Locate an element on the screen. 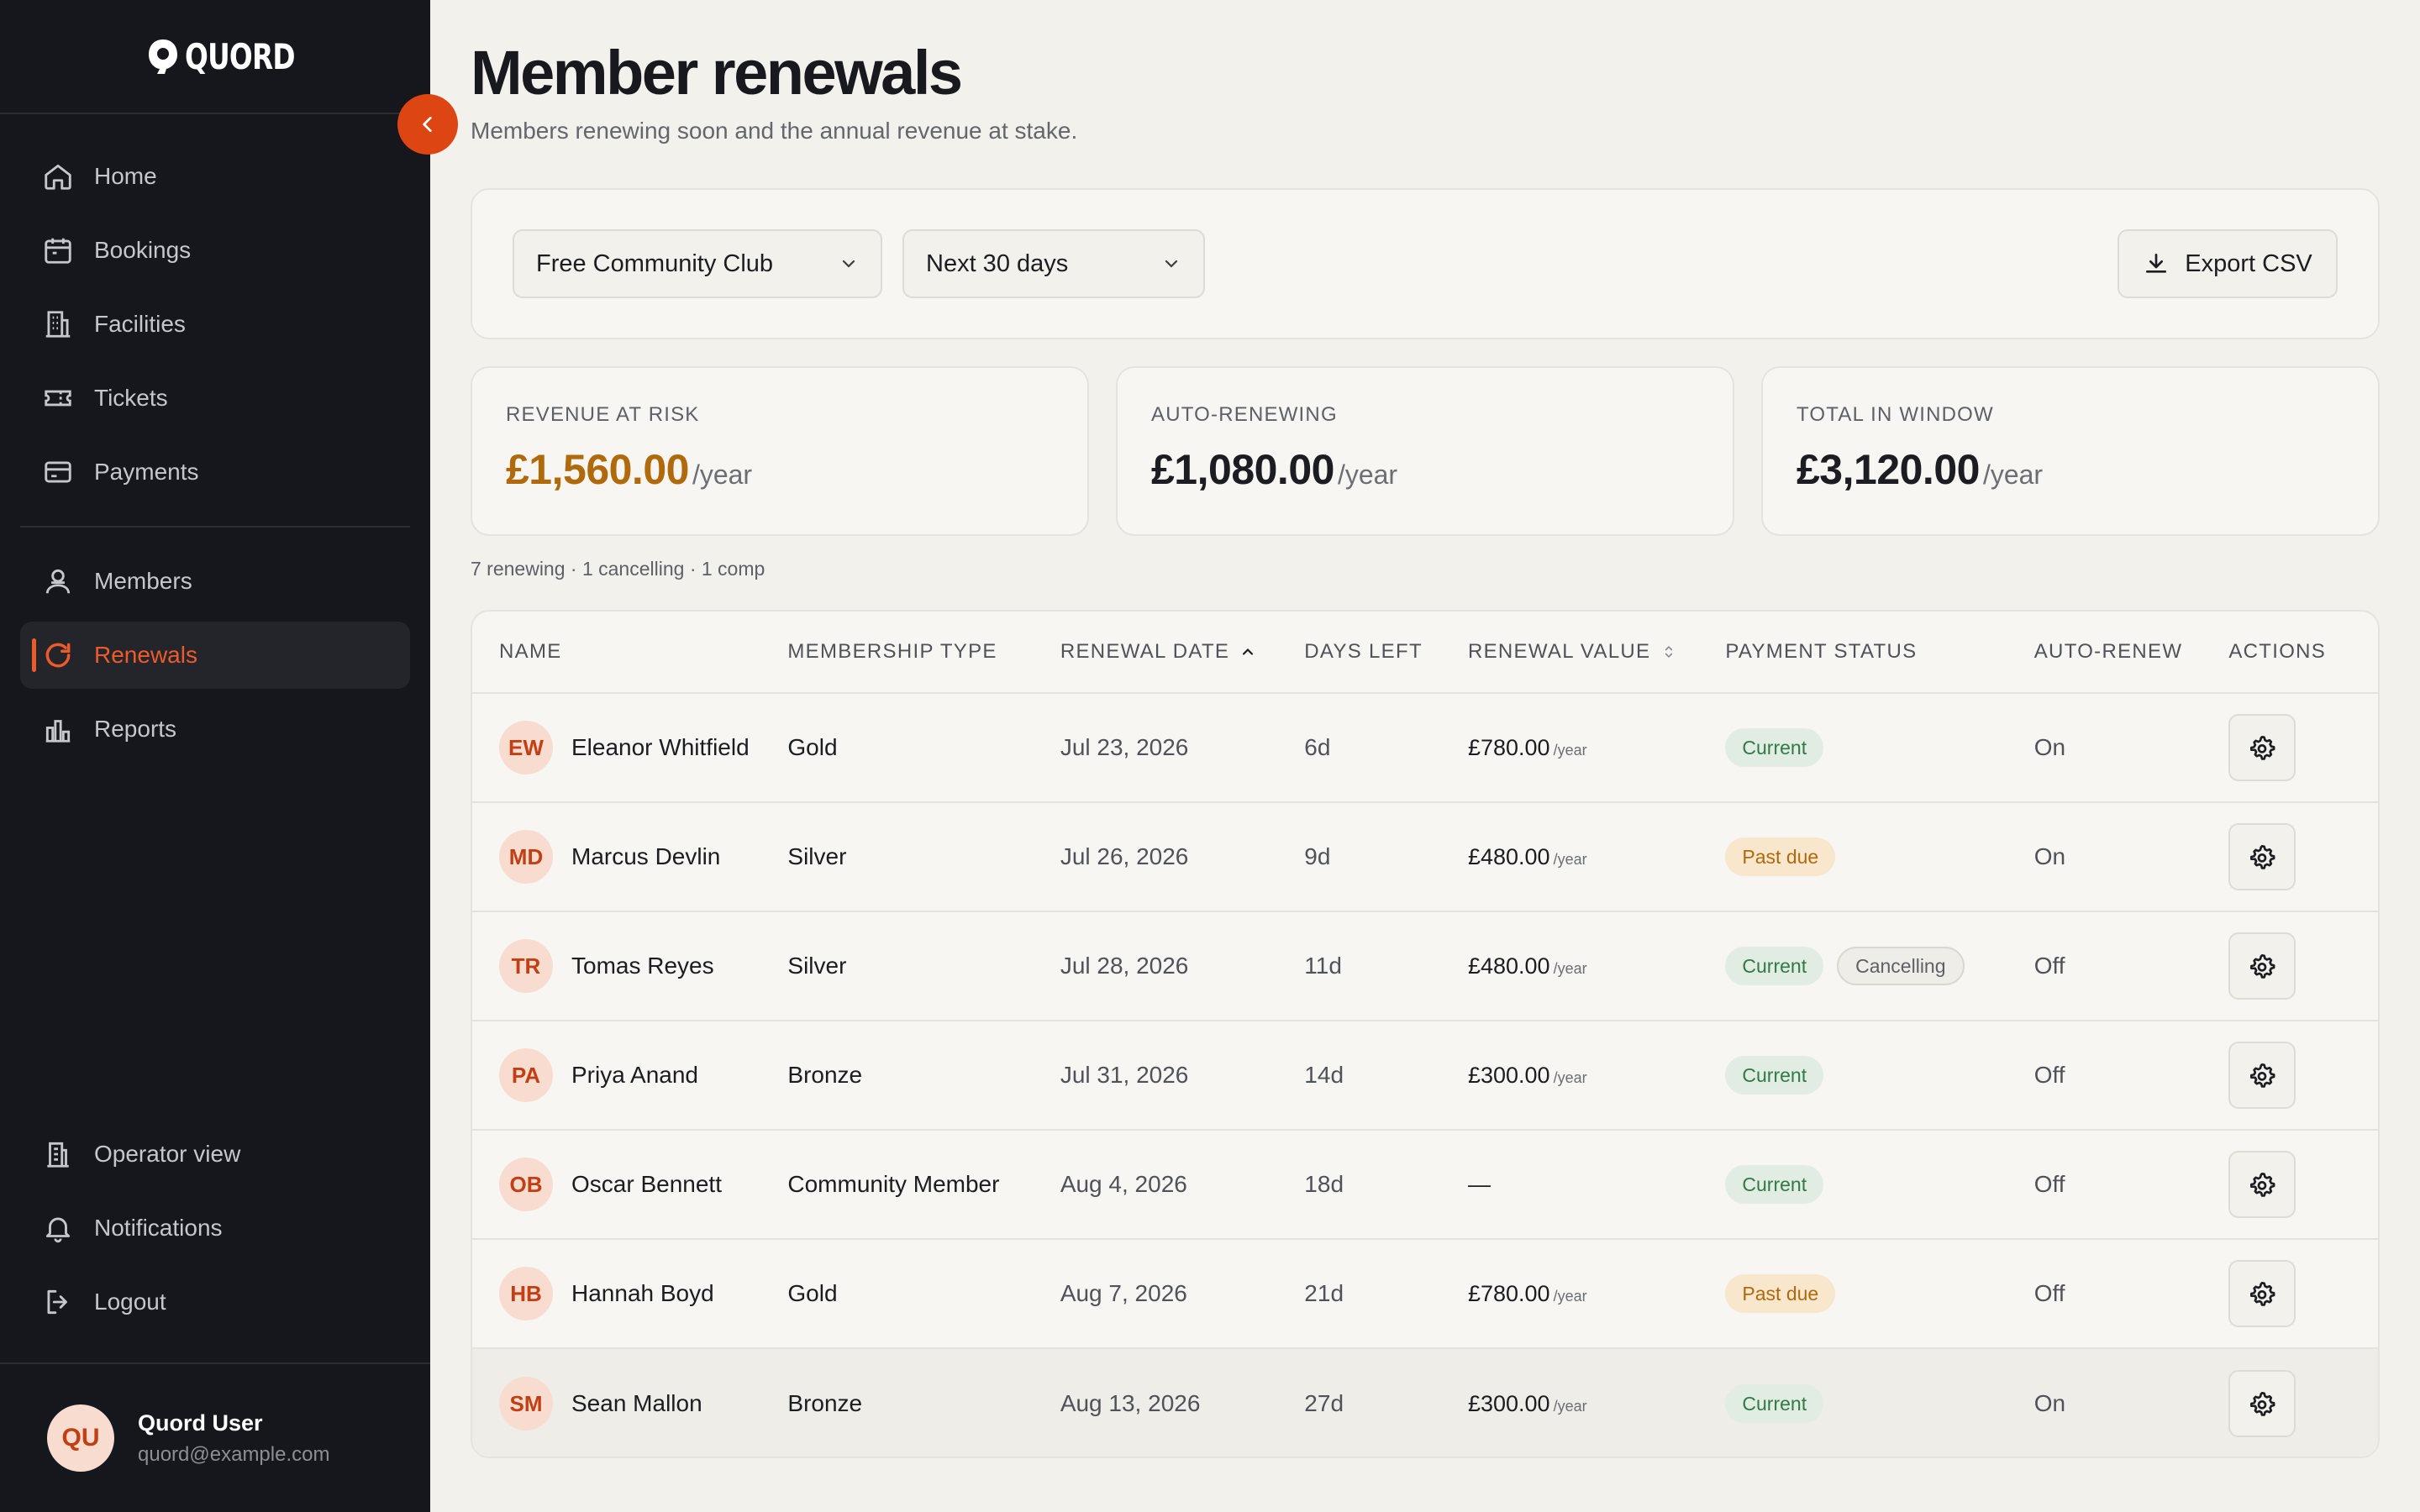 This screenshot has width=2420, height=1512. stat-value: £3,120.00 is located at coordinates (1888, 469).